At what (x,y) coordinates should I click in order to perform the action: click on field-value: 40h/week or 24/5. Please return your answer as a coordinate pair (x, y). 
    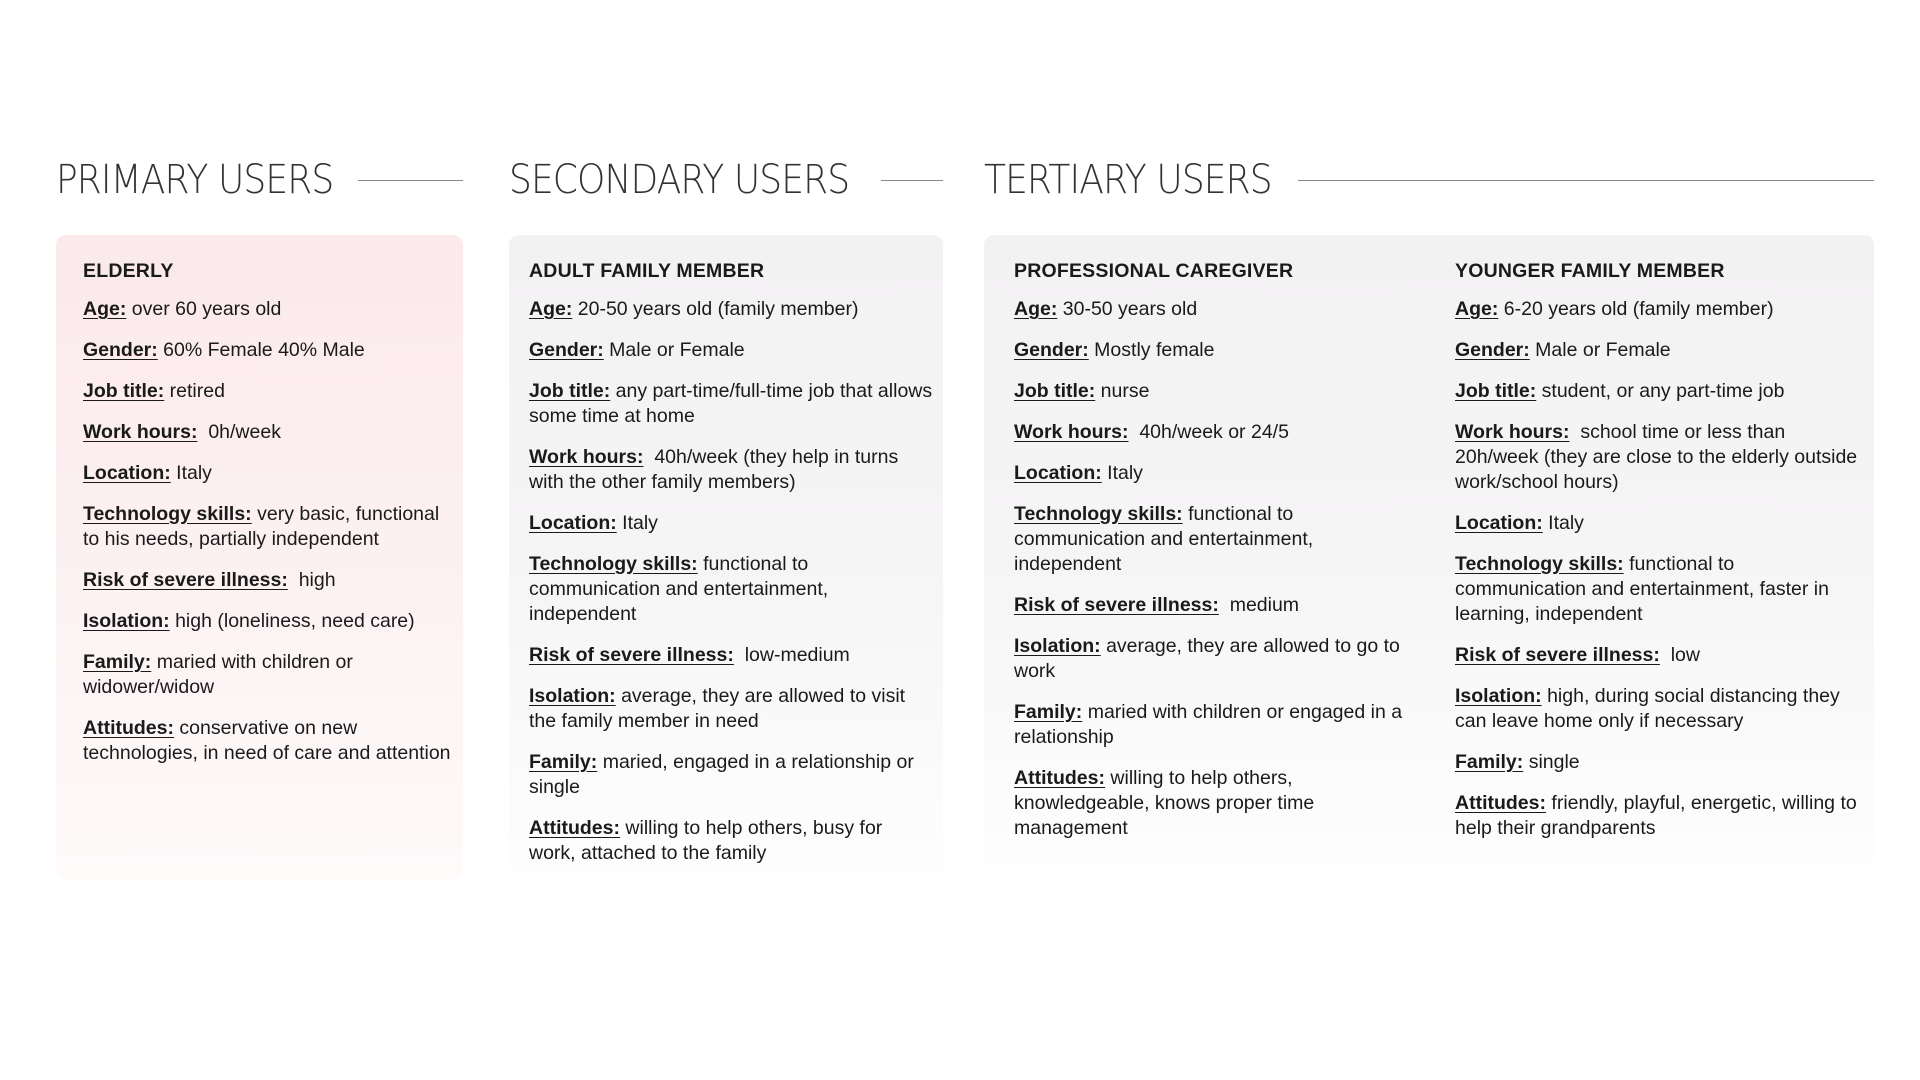
    Looking at the image, I should click on (1208, 432).